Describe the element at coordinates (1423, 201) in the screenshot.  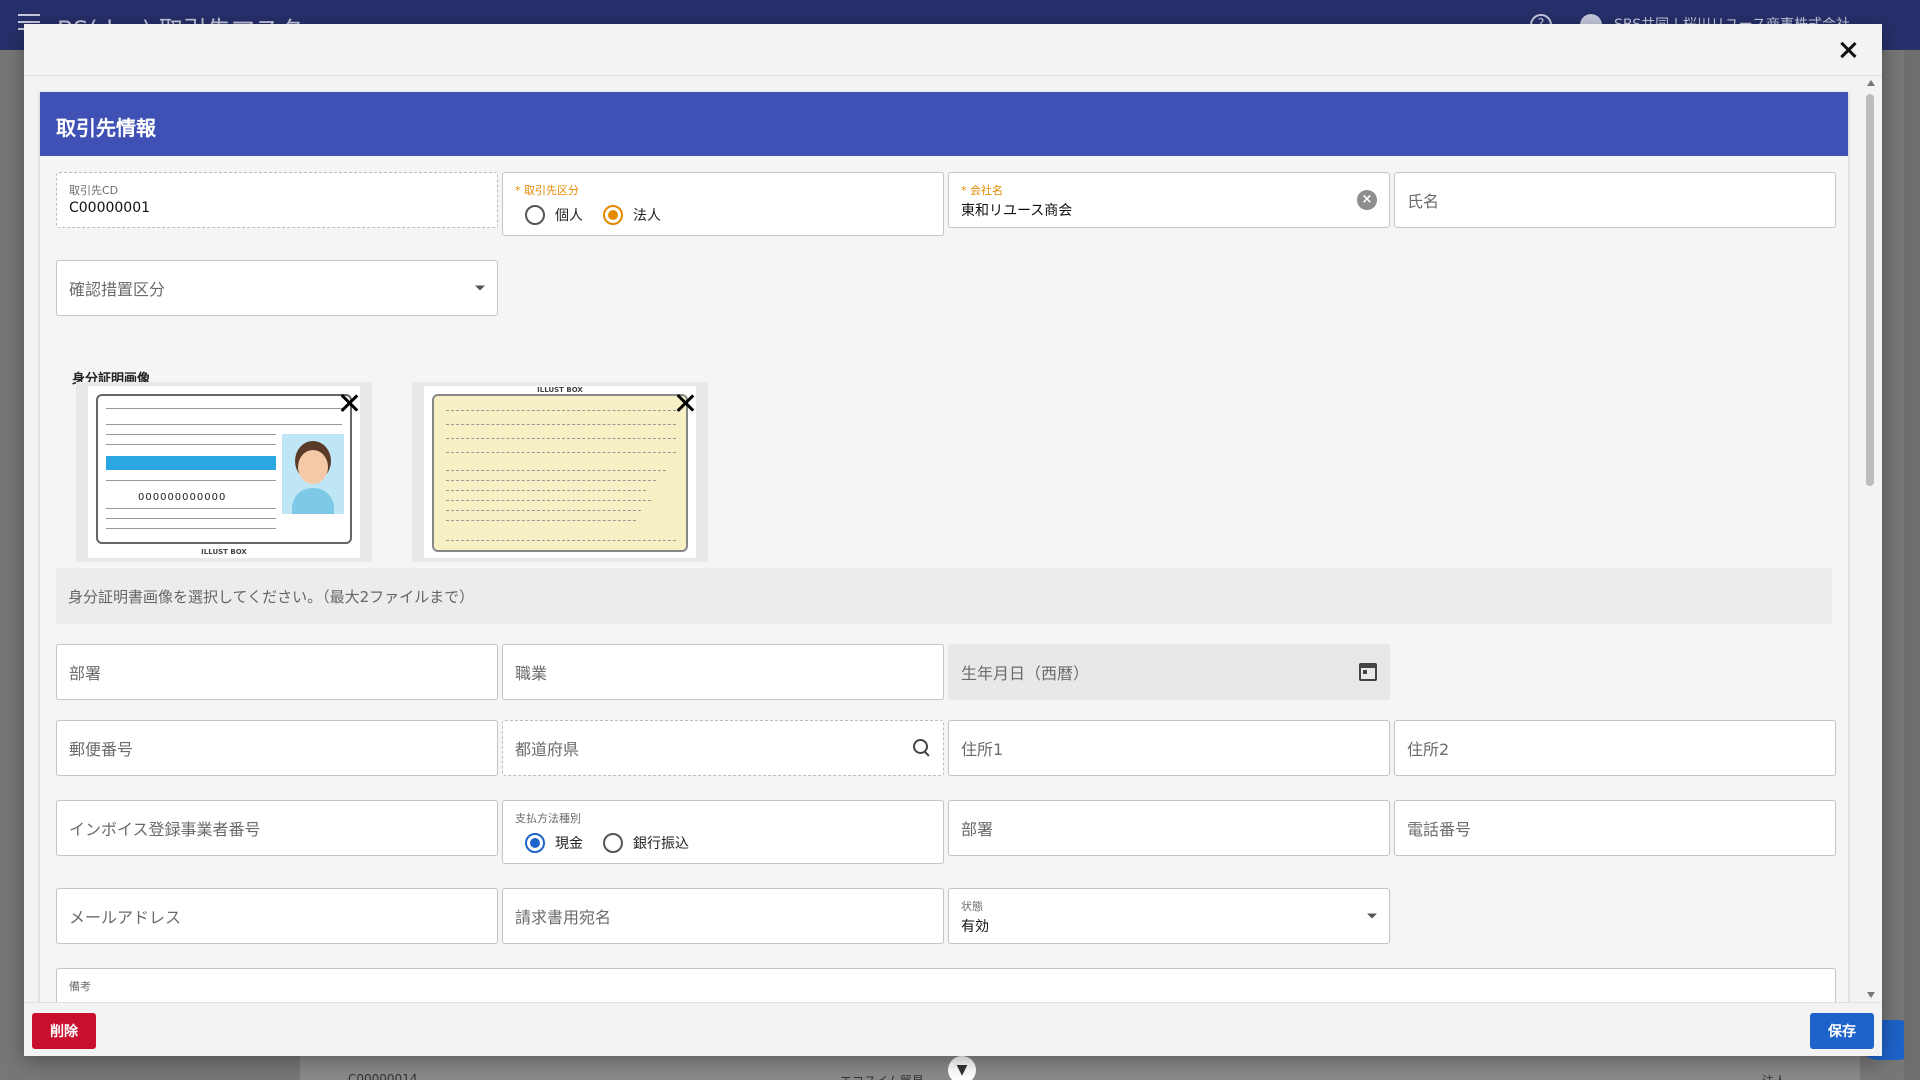
I see `person-name-placeholder: 氏名` at that location.